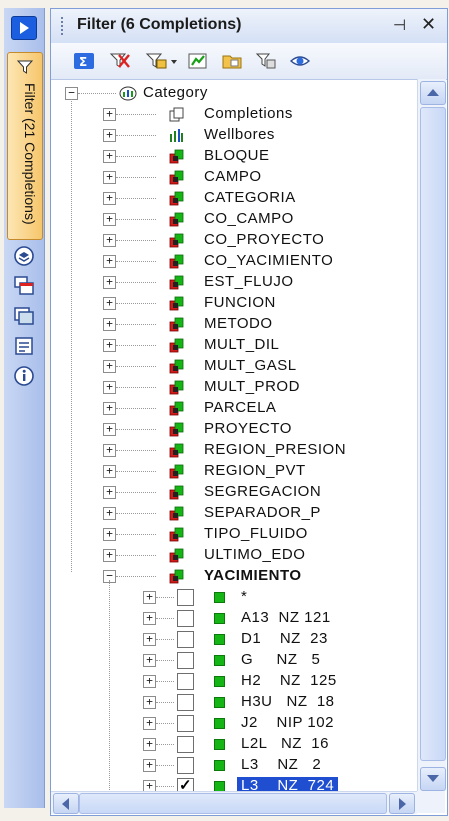  I want to click on vertical-scrollbar, so click(431, 435).